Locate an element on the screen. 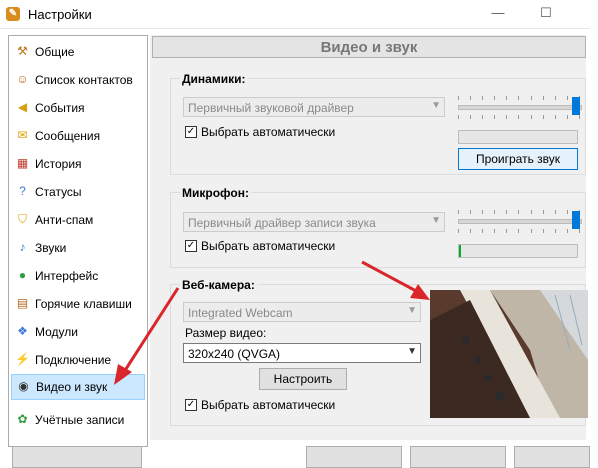  sidebar-item-connection: ⚡ Подключение is located at coordinates (77, 360).